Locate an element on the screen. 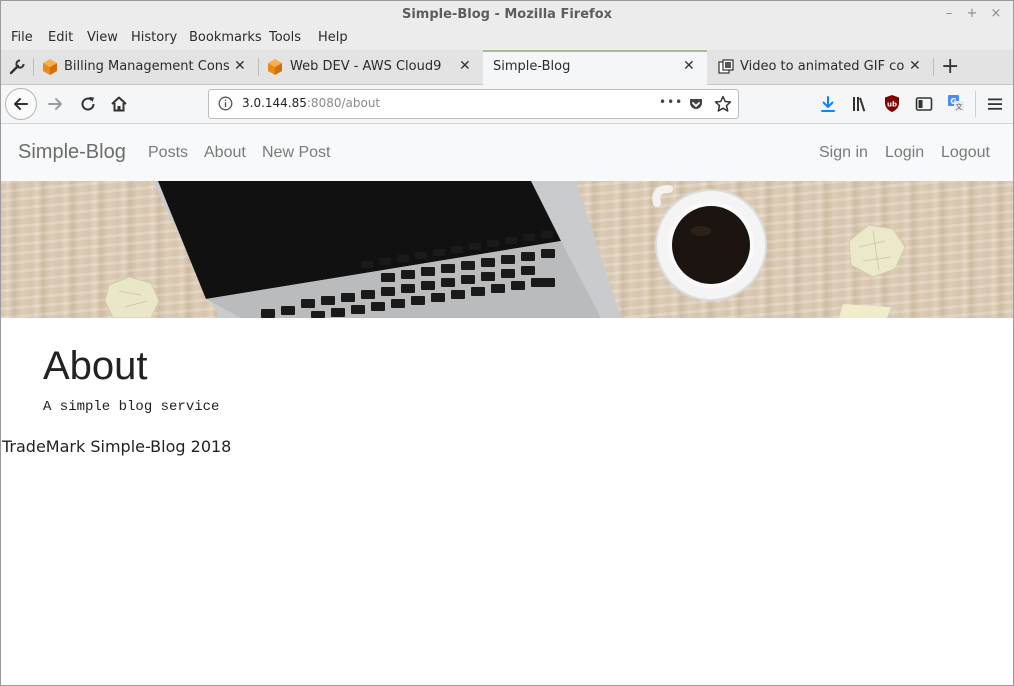 This screenshot has width=1014, height=686. home-icon is located at coordinates (119, 104).